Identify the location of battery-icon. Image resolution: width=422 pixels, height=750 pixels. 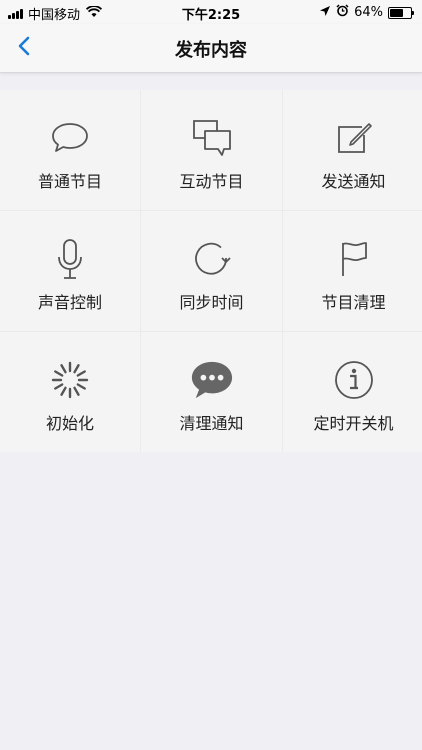
(401, 12).